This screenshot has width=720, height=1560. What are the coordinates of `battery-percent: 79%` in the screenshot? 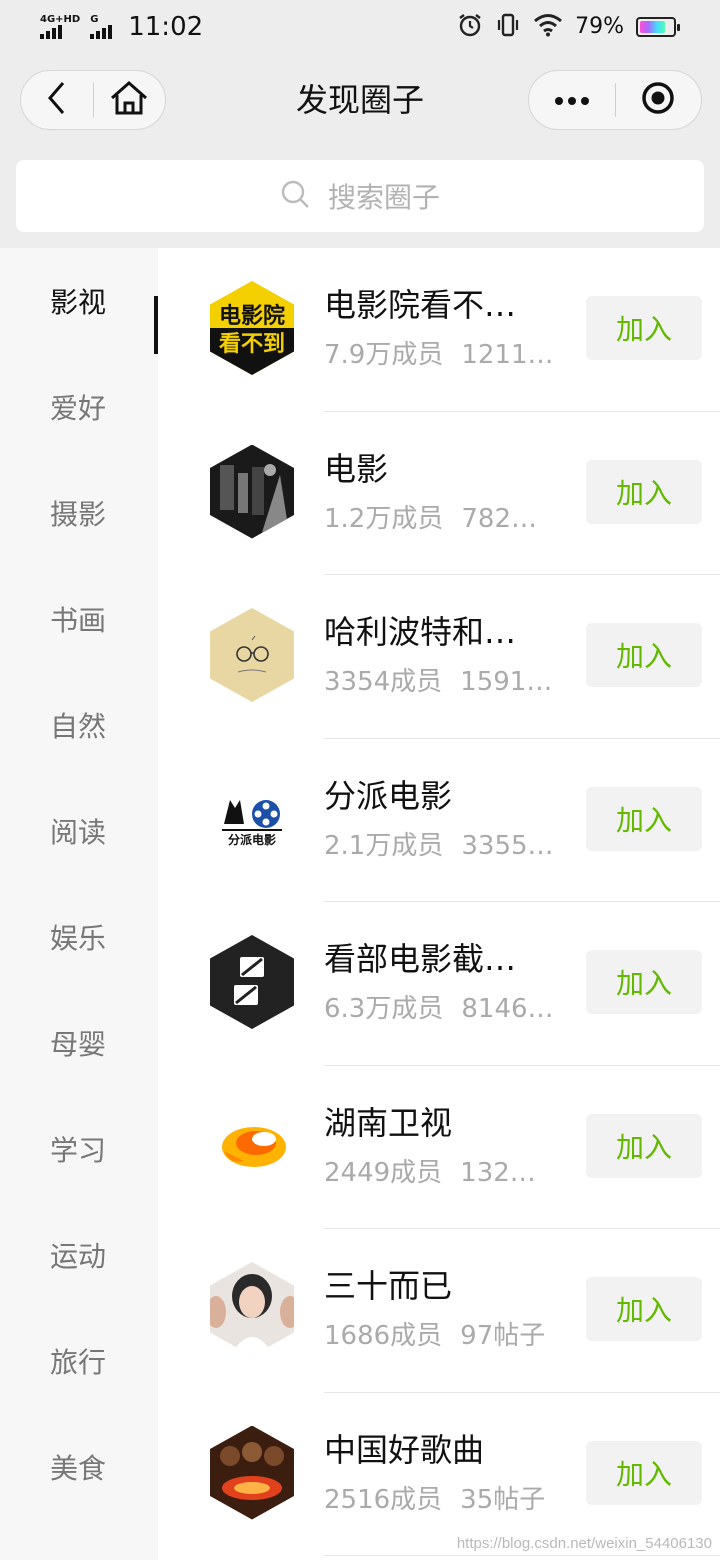 It's located at (599, 26).